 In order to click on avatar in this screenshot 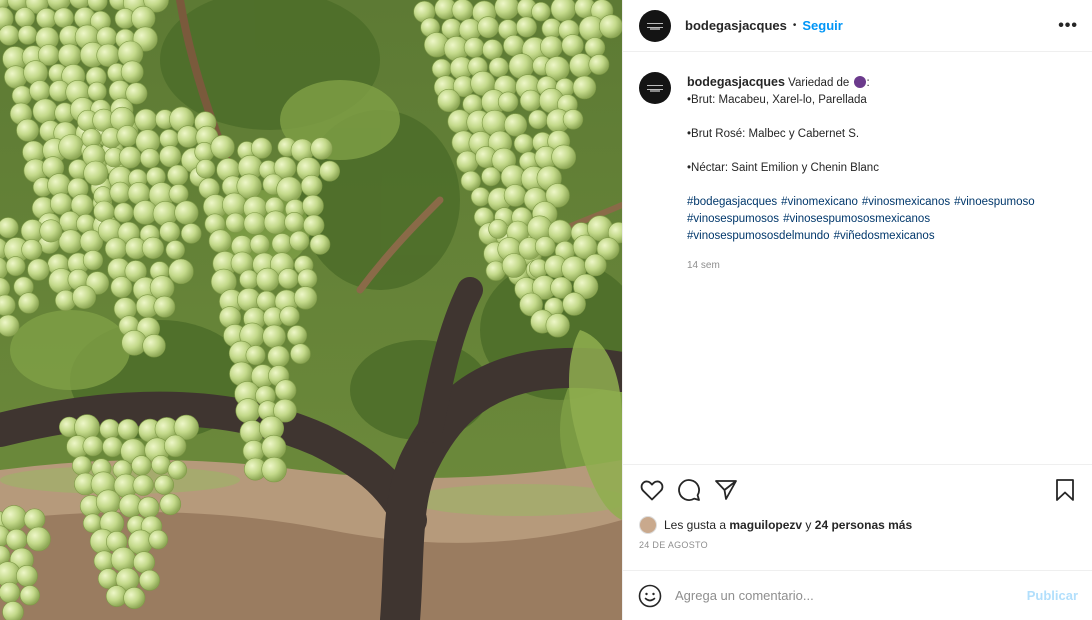, I will do `click(655, 25)`.